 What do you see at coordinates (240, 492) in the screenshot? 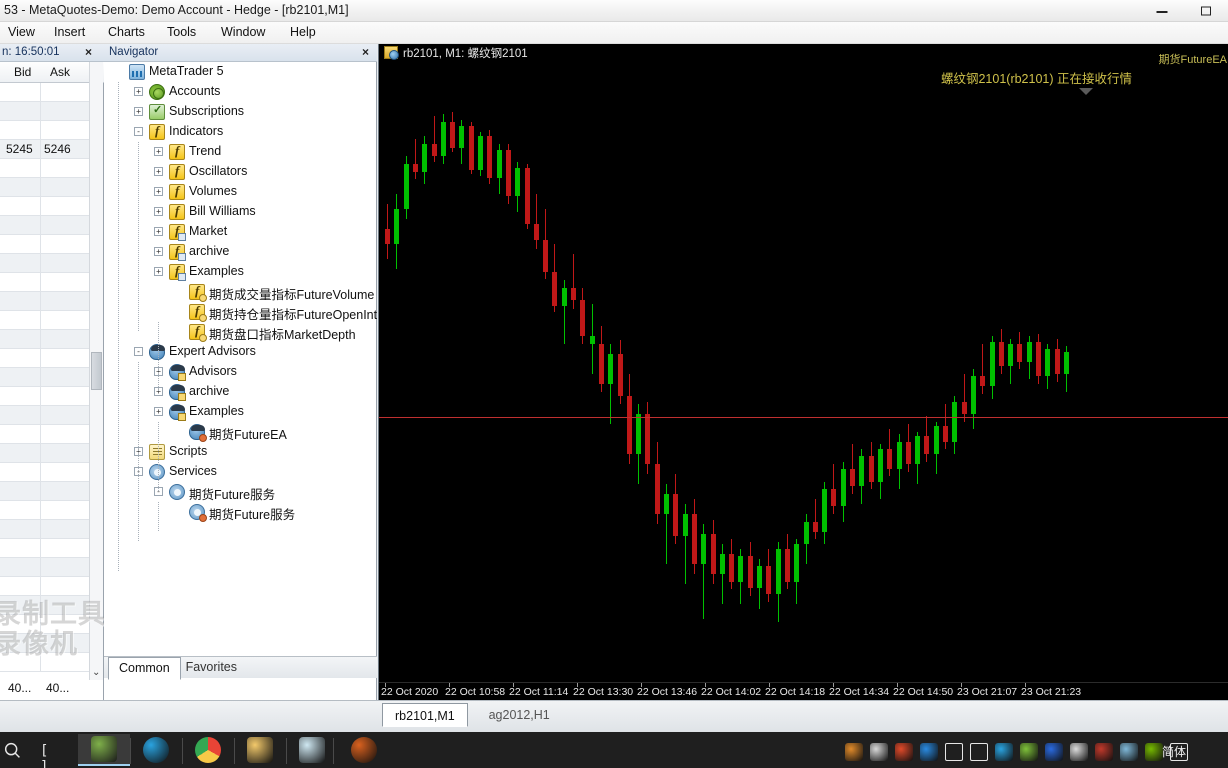
I see `tree-node: -期货Future服务` at bounding box center [240, 492].